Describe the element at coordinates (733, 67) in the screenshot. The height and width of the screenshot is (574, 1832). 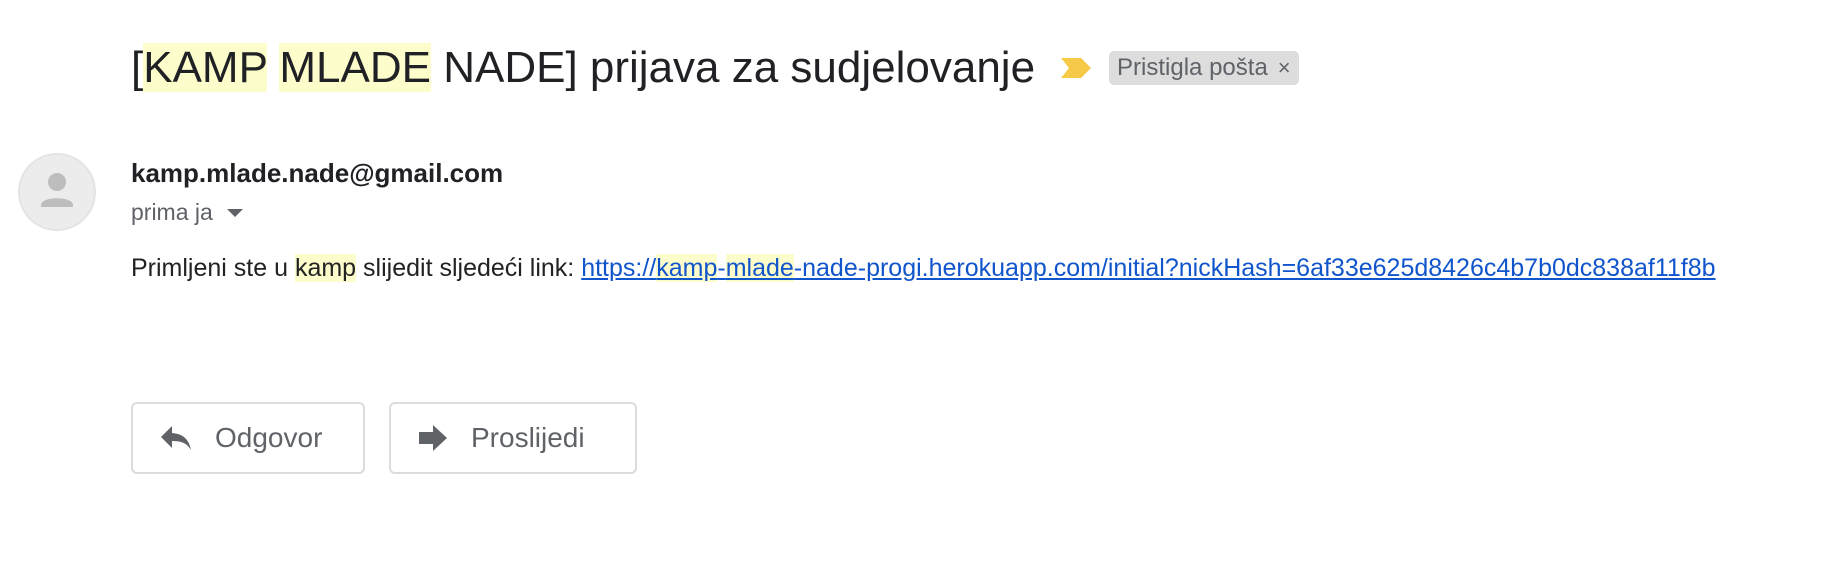
I see `subject-text: NADE] prijava za sudjelovanje` at that location.